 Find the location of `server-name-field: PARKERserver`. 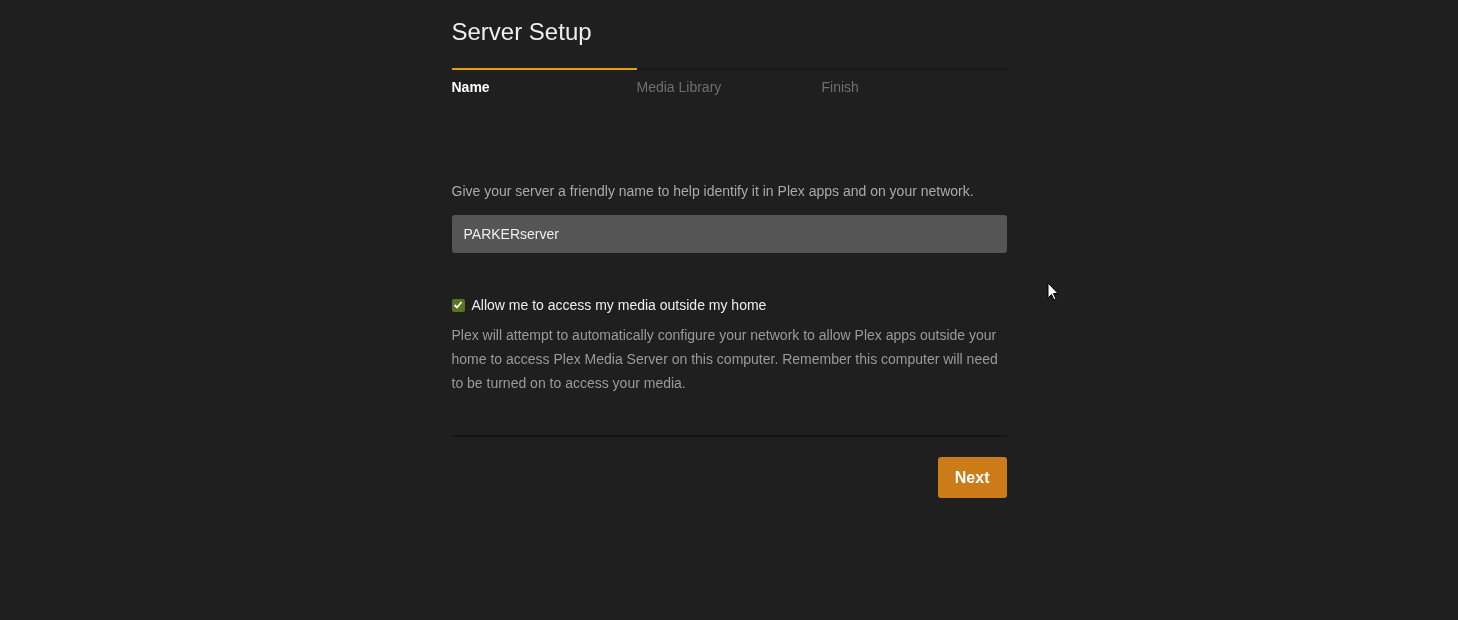

server-name-field: PARKERserver is located at coordinates (729, 234).